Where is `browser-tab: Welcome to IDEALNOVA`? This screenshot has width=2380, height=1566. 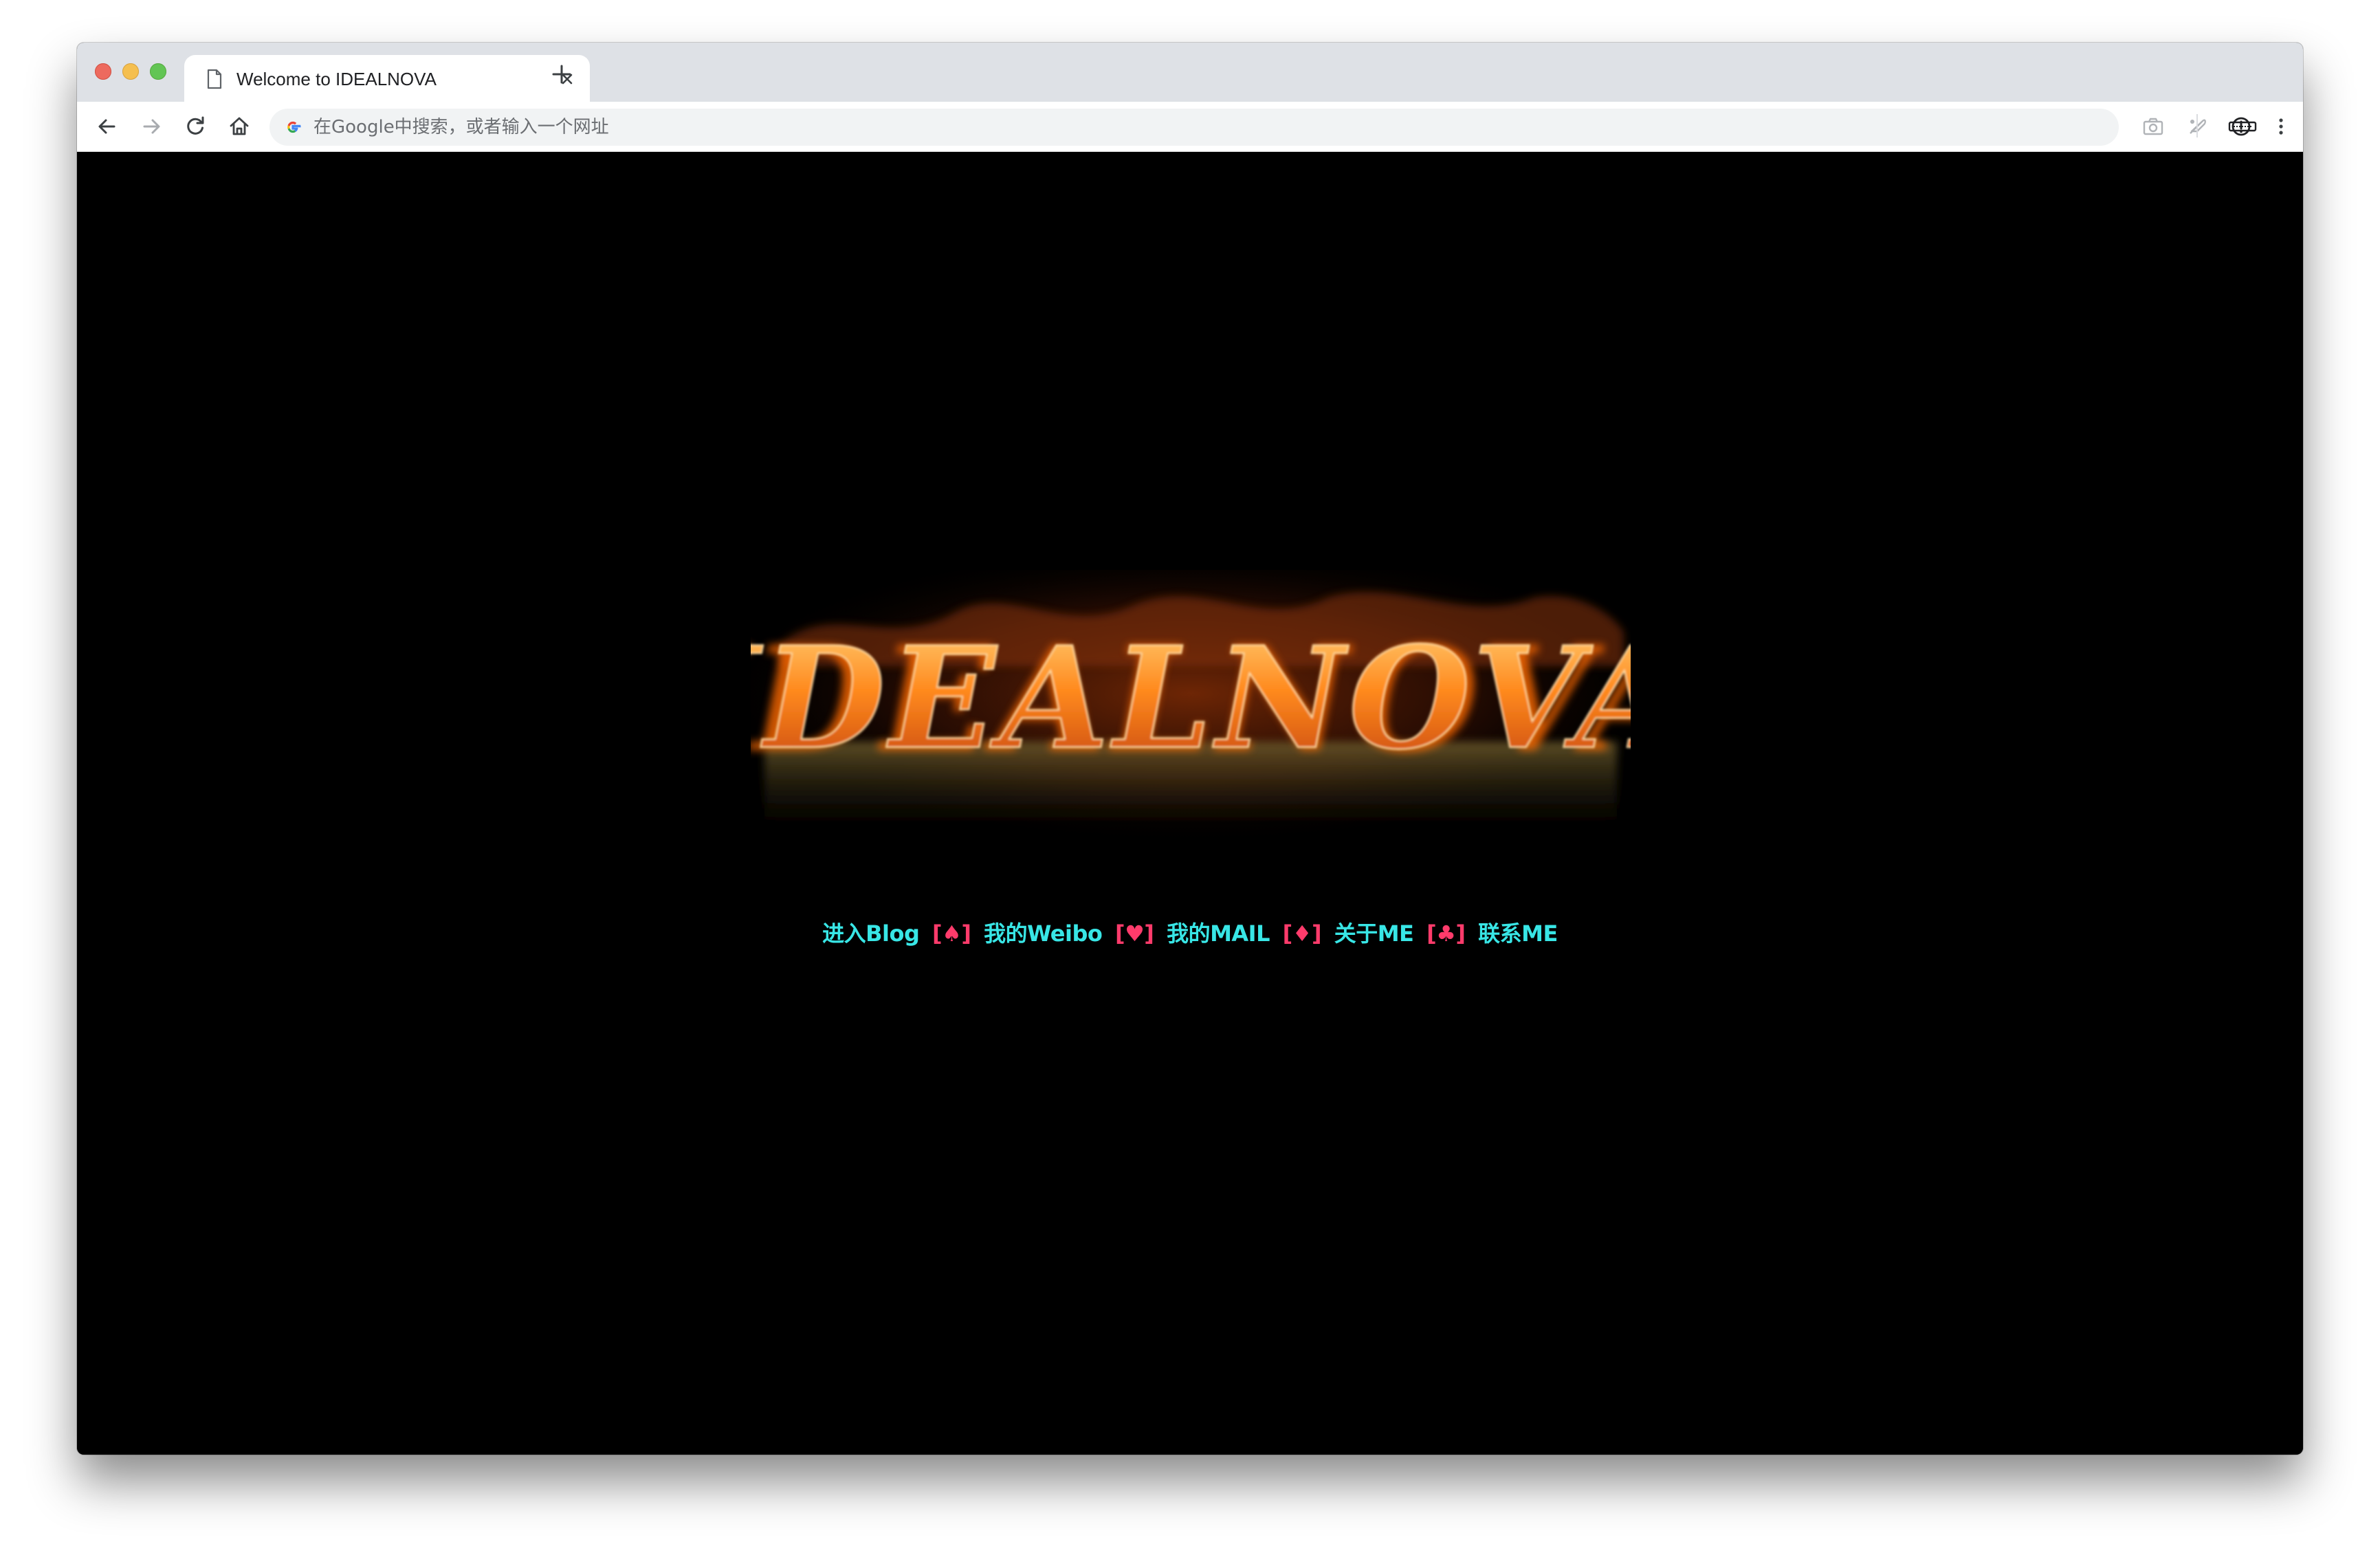 browser-tab: Welcome to IDEALNOVA is located at coordinates (387, 78).